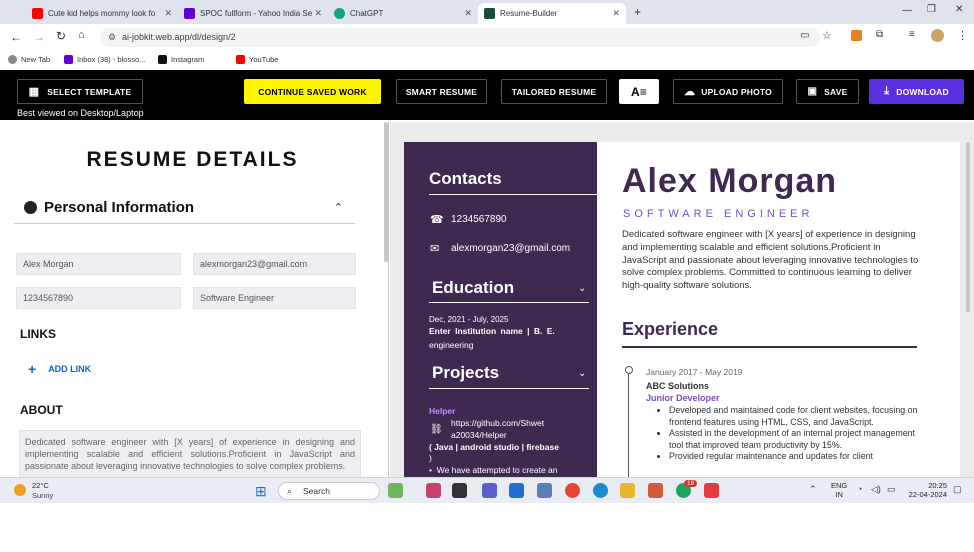 The height and width of the screenshot is (552, 974). I want to click on upload-photo-button: ☁ UPLOAD PHOTO, so click(728, 91).